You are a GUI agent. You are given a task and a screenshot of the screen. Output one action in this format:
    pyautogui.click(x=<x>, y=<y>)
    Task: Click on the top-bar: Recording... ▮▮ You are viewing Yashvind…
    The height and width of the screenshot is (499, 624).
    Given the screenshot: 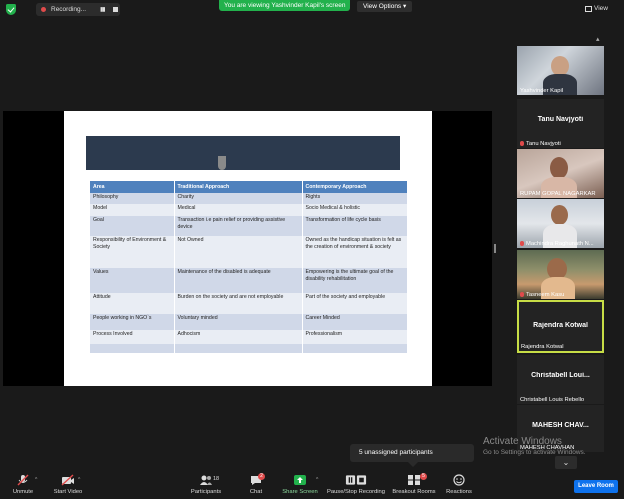 What is the action you would take?
    pyautogui.click(x=312, y=9)
    